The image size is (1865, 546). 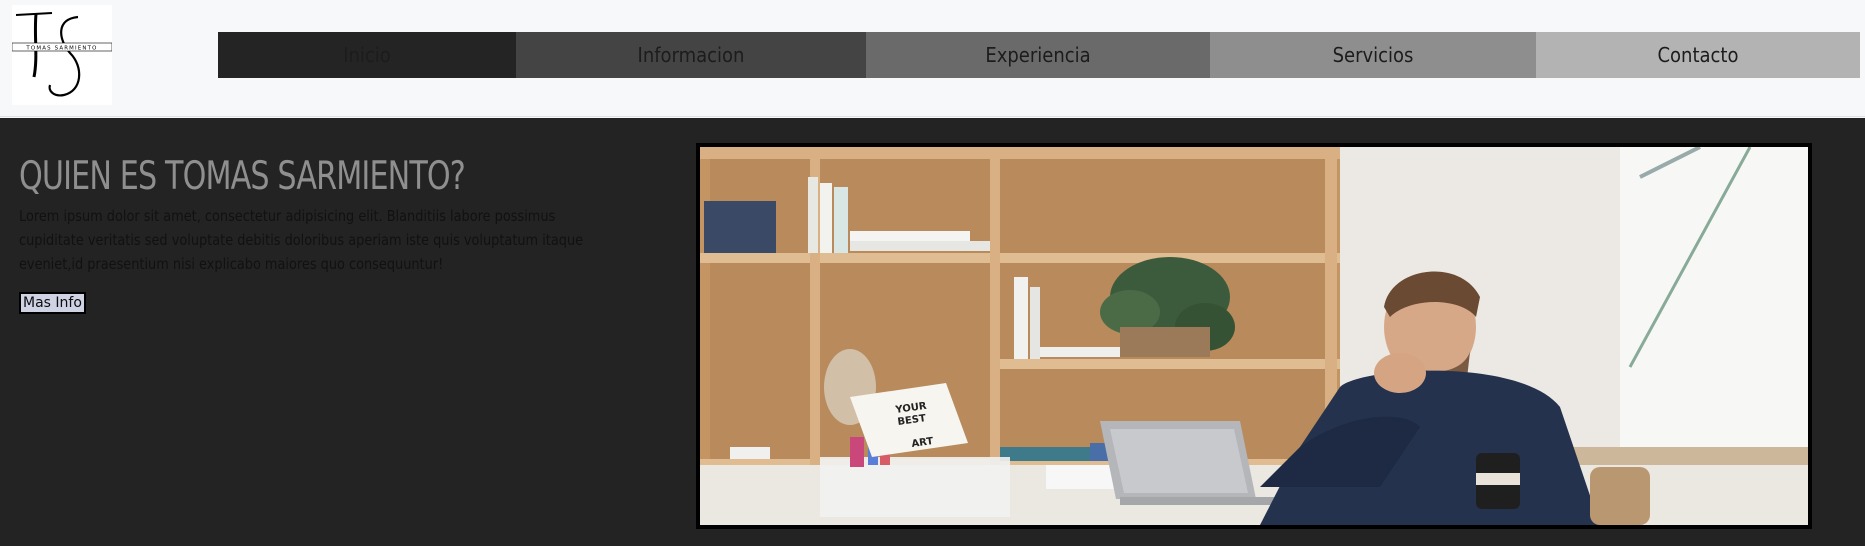 I want to click on nav-item-servicios: Servicios, so click(x=1373, y=55).